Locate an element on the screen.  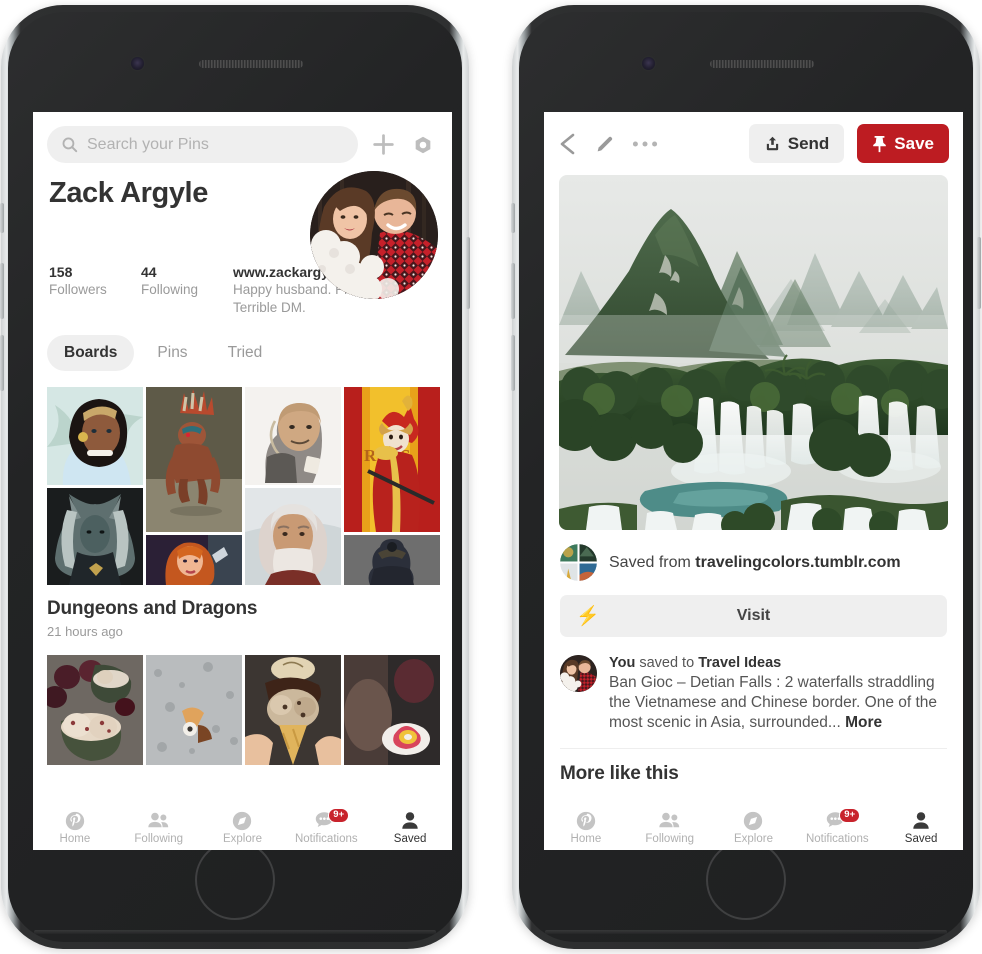
board-timestamp: 21 hours ago is located at coordinates (85, 632).